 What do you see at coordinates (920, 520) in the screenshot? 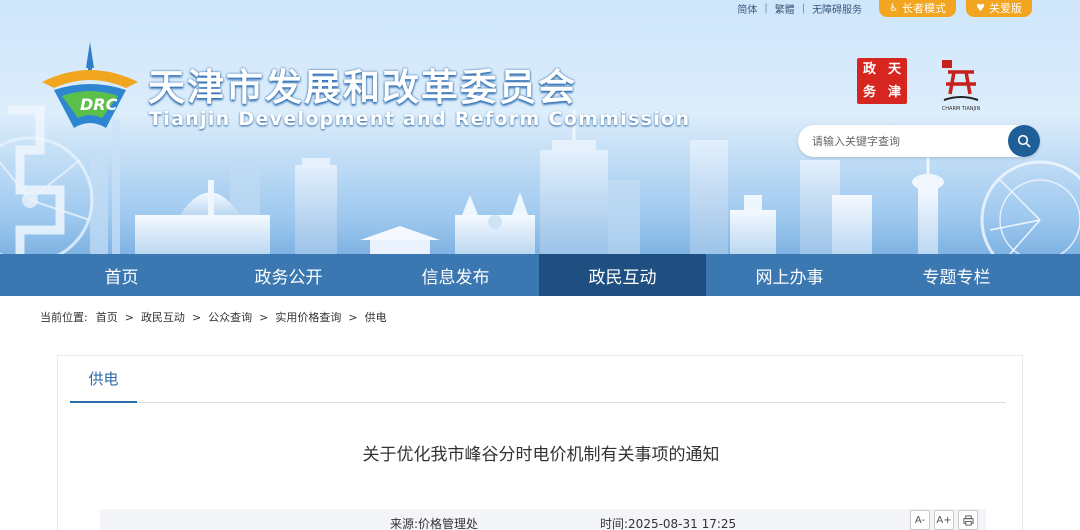
I see `font-decrease-button: A-` at bounding box center [920, 520].